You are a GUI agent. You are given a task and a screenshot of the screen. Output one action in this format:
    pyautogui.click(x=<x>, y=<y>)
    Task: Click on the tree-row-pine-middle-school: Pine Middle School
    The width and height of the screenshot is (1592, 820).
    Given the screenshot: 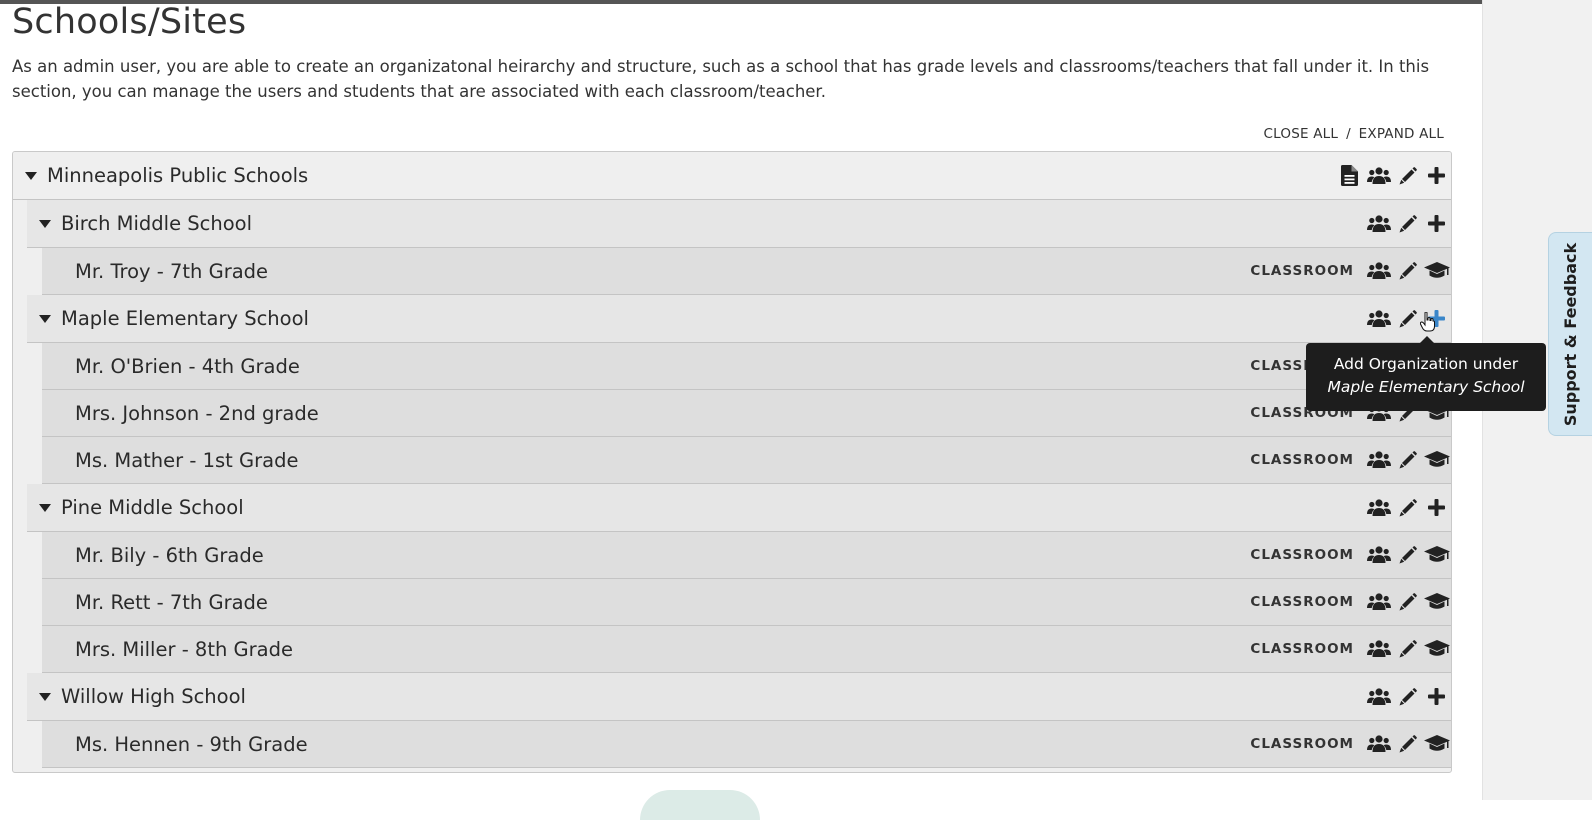 What is the action you would take?
    pyautogui.click(x=739, y=508)
    